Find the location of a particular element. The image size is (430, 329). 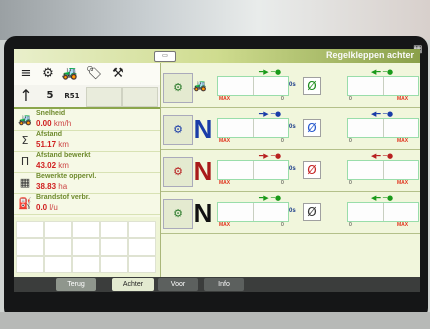

second-icon-row: ↑ 5 R51 is located at coordinates (87, 97).